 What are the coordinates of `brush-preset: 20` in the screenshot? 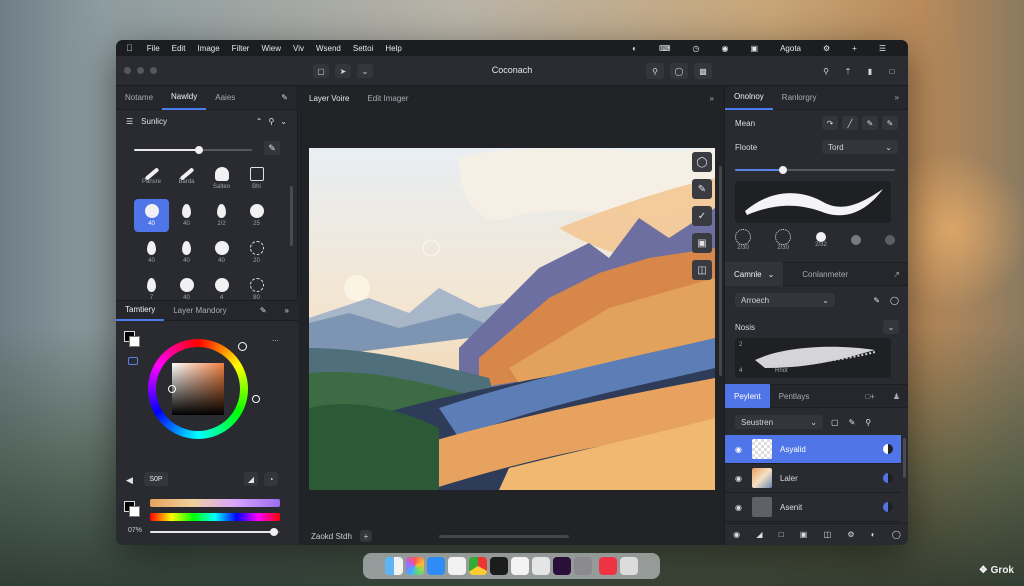 It's located at (256, 252).